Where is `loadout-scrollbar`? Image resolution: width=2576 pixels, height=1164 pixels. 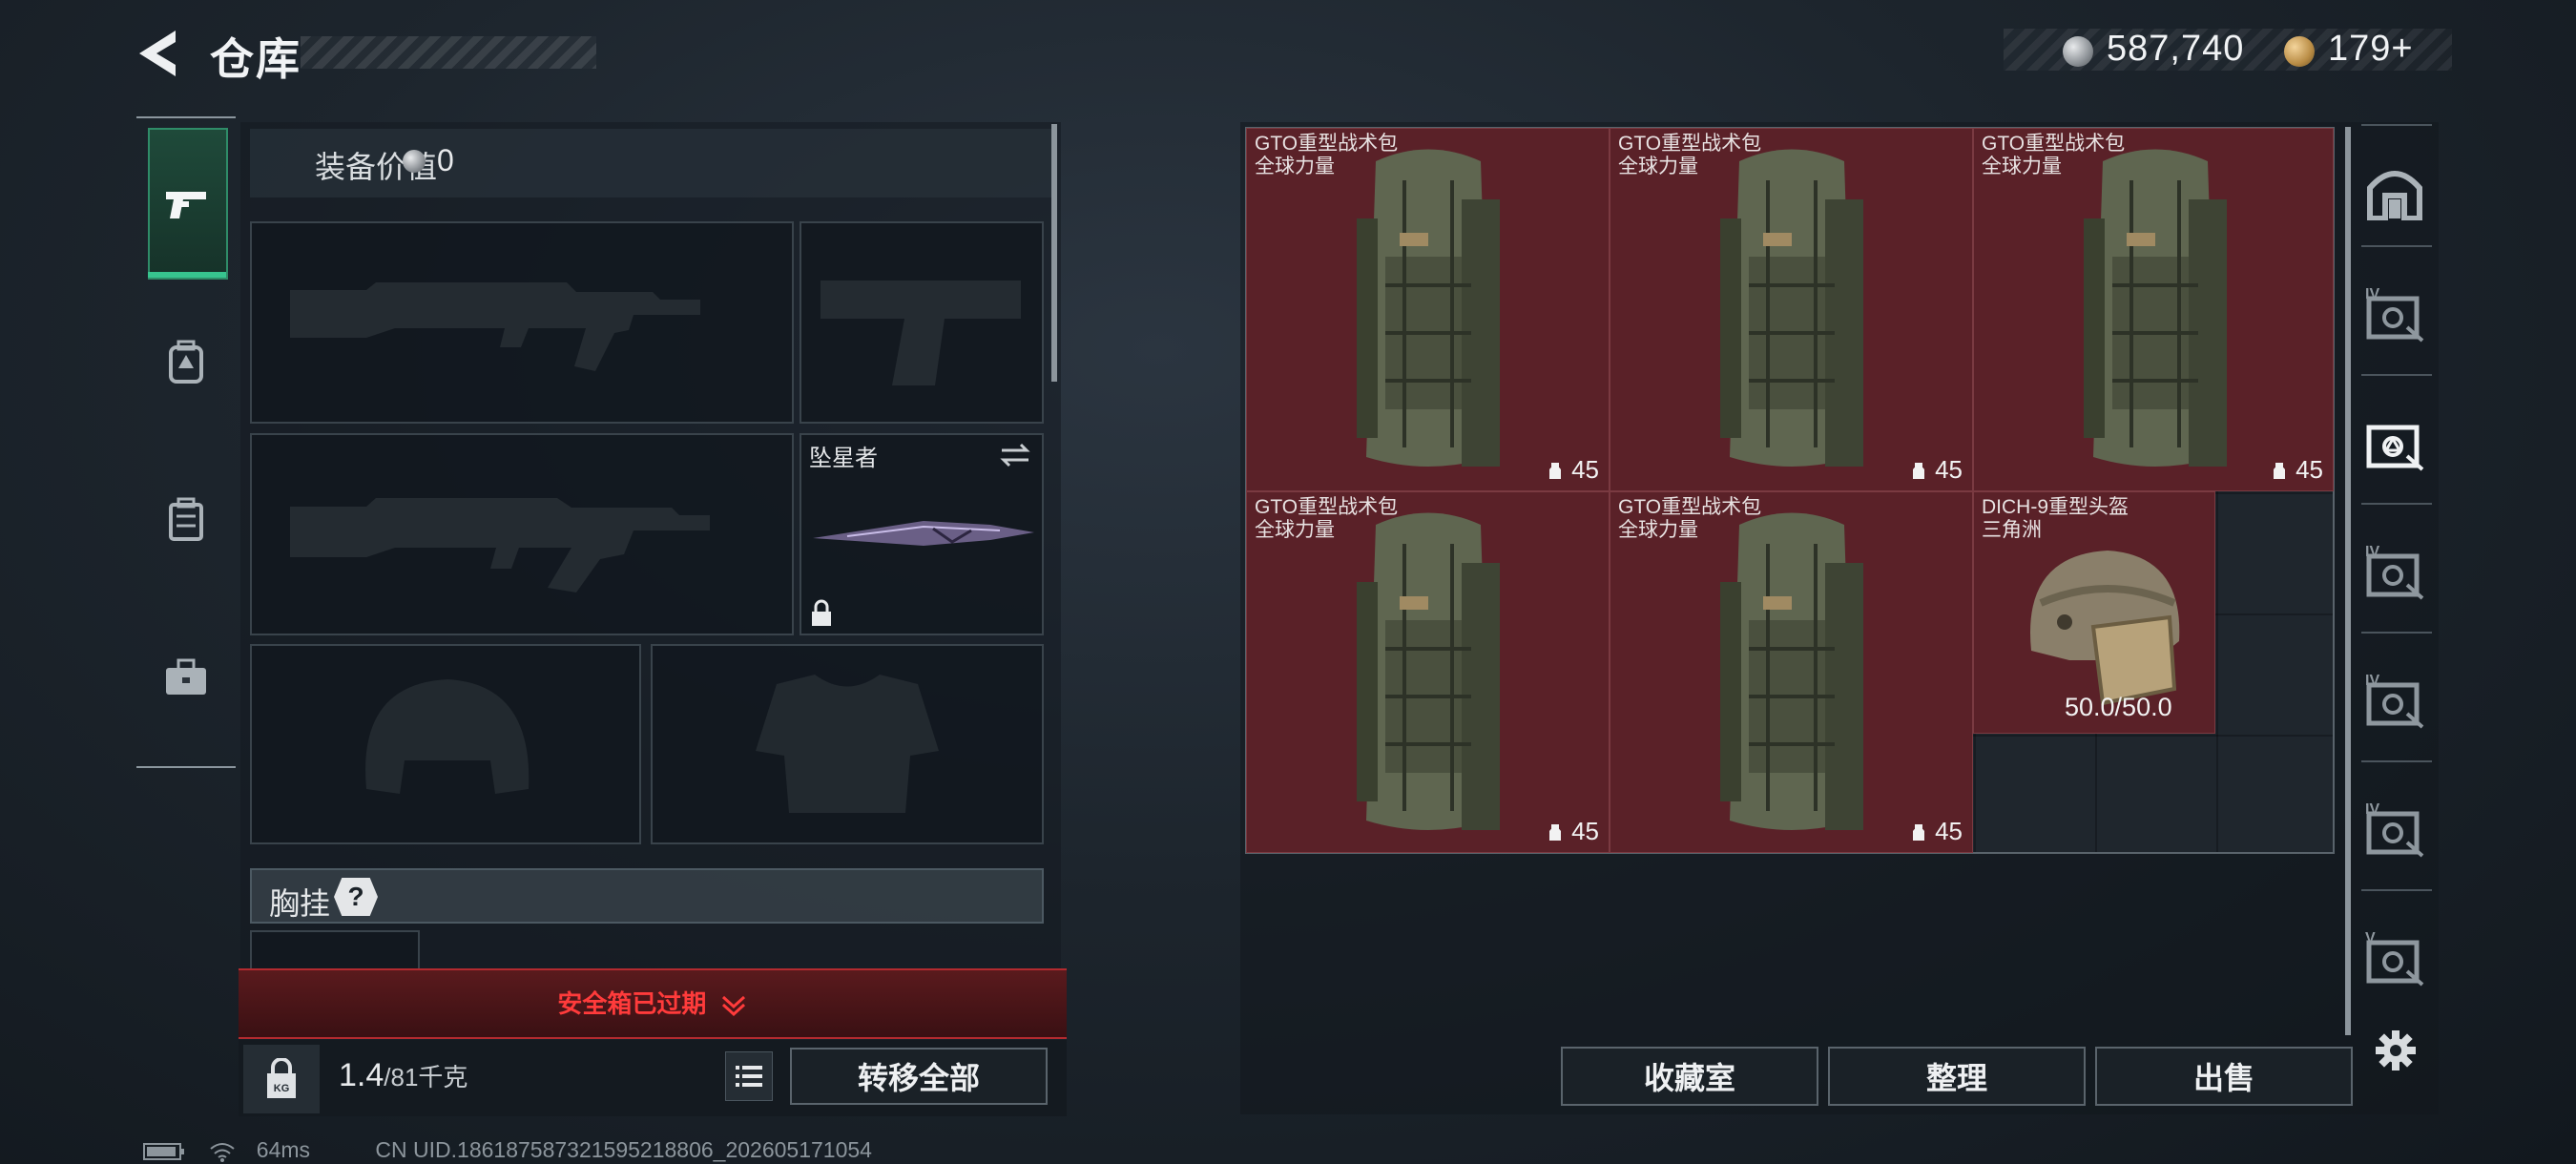
loadout-scrollbar is located at coordinates (1054, 253).